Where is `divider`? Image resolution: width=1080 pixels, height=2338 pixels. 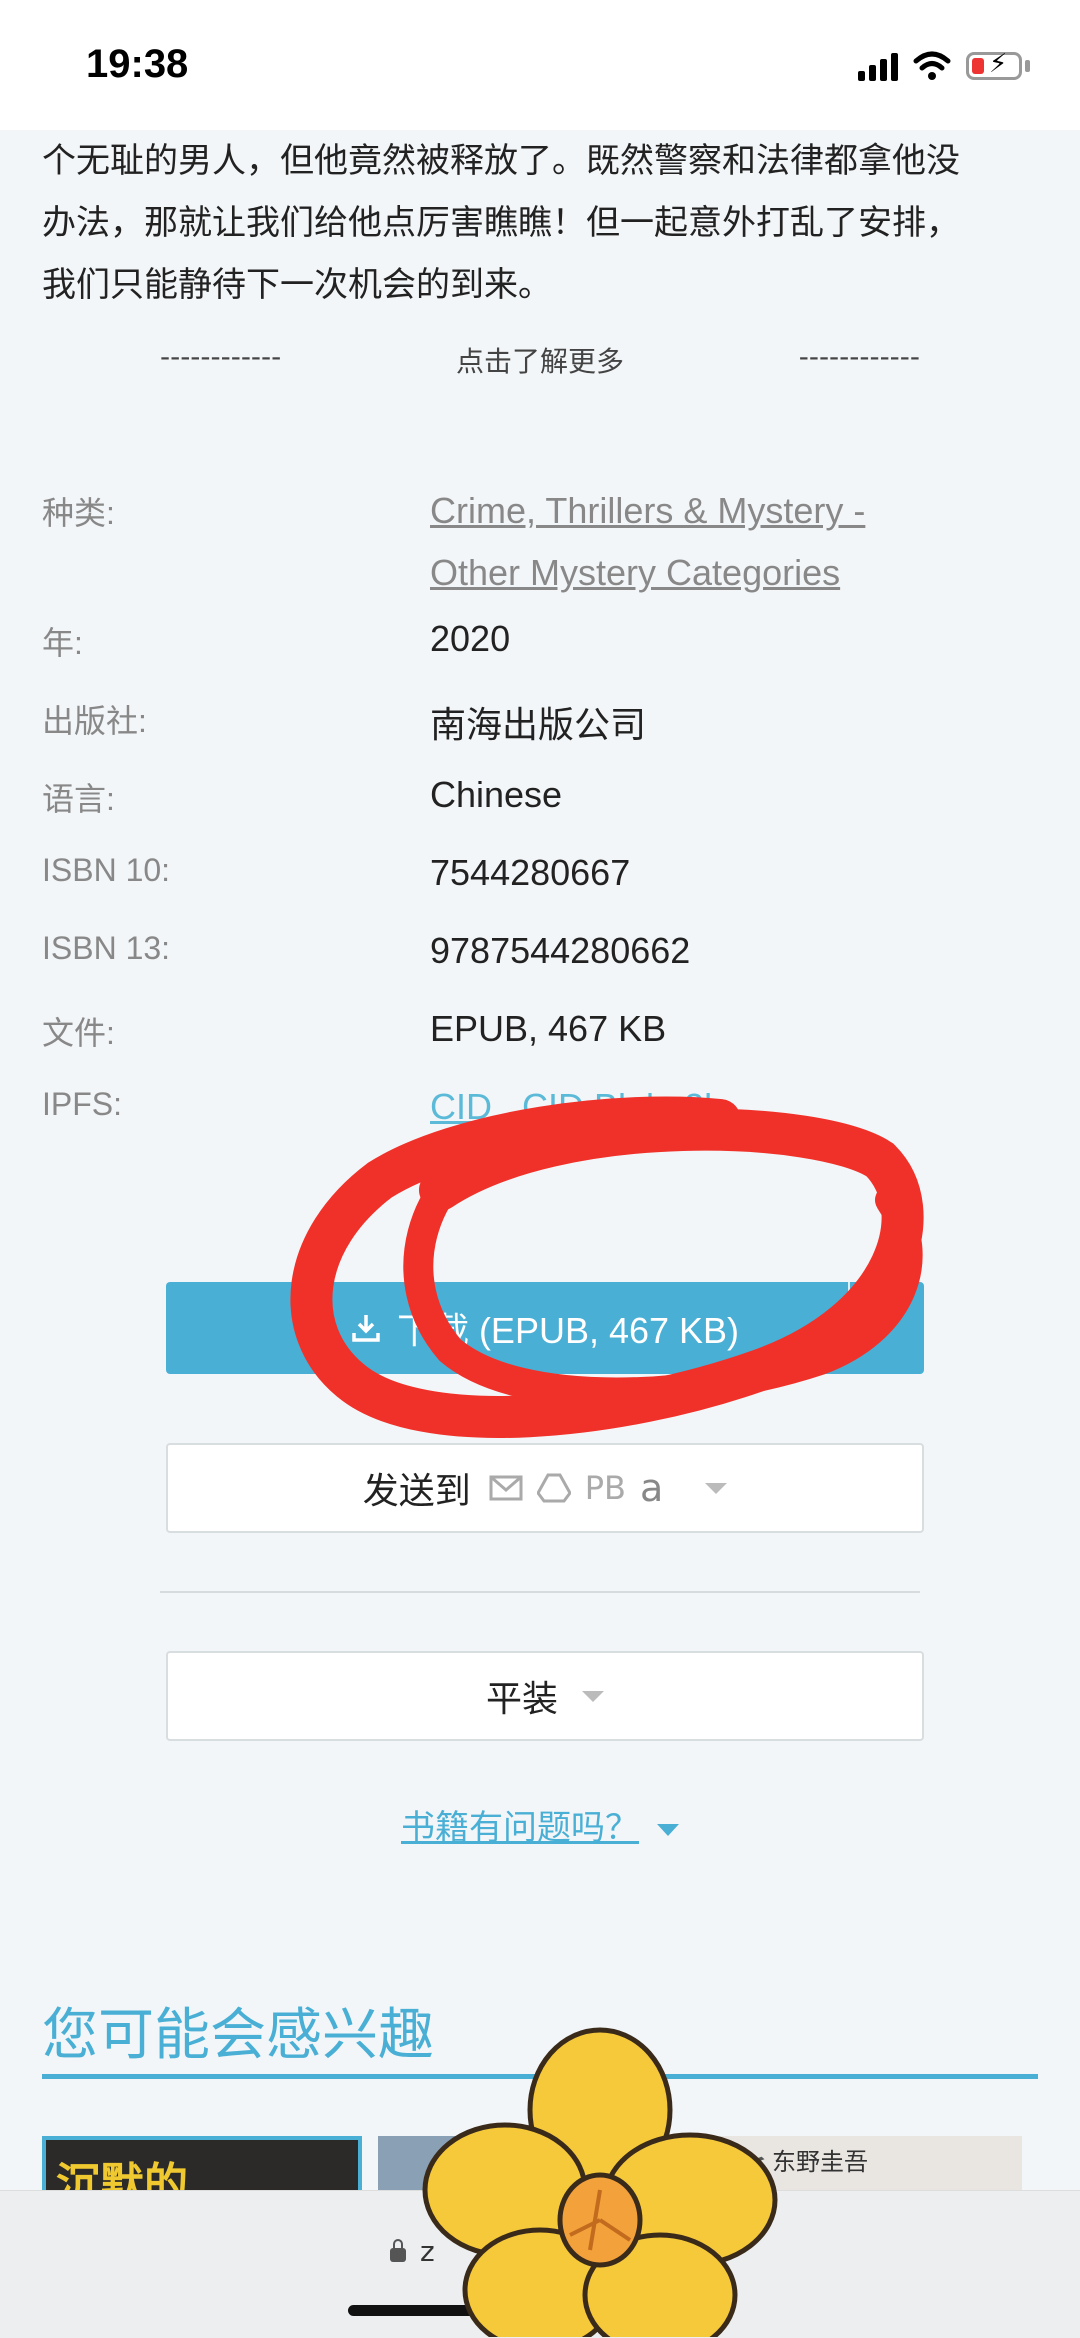 divider is located at coordinates (540, 1592).